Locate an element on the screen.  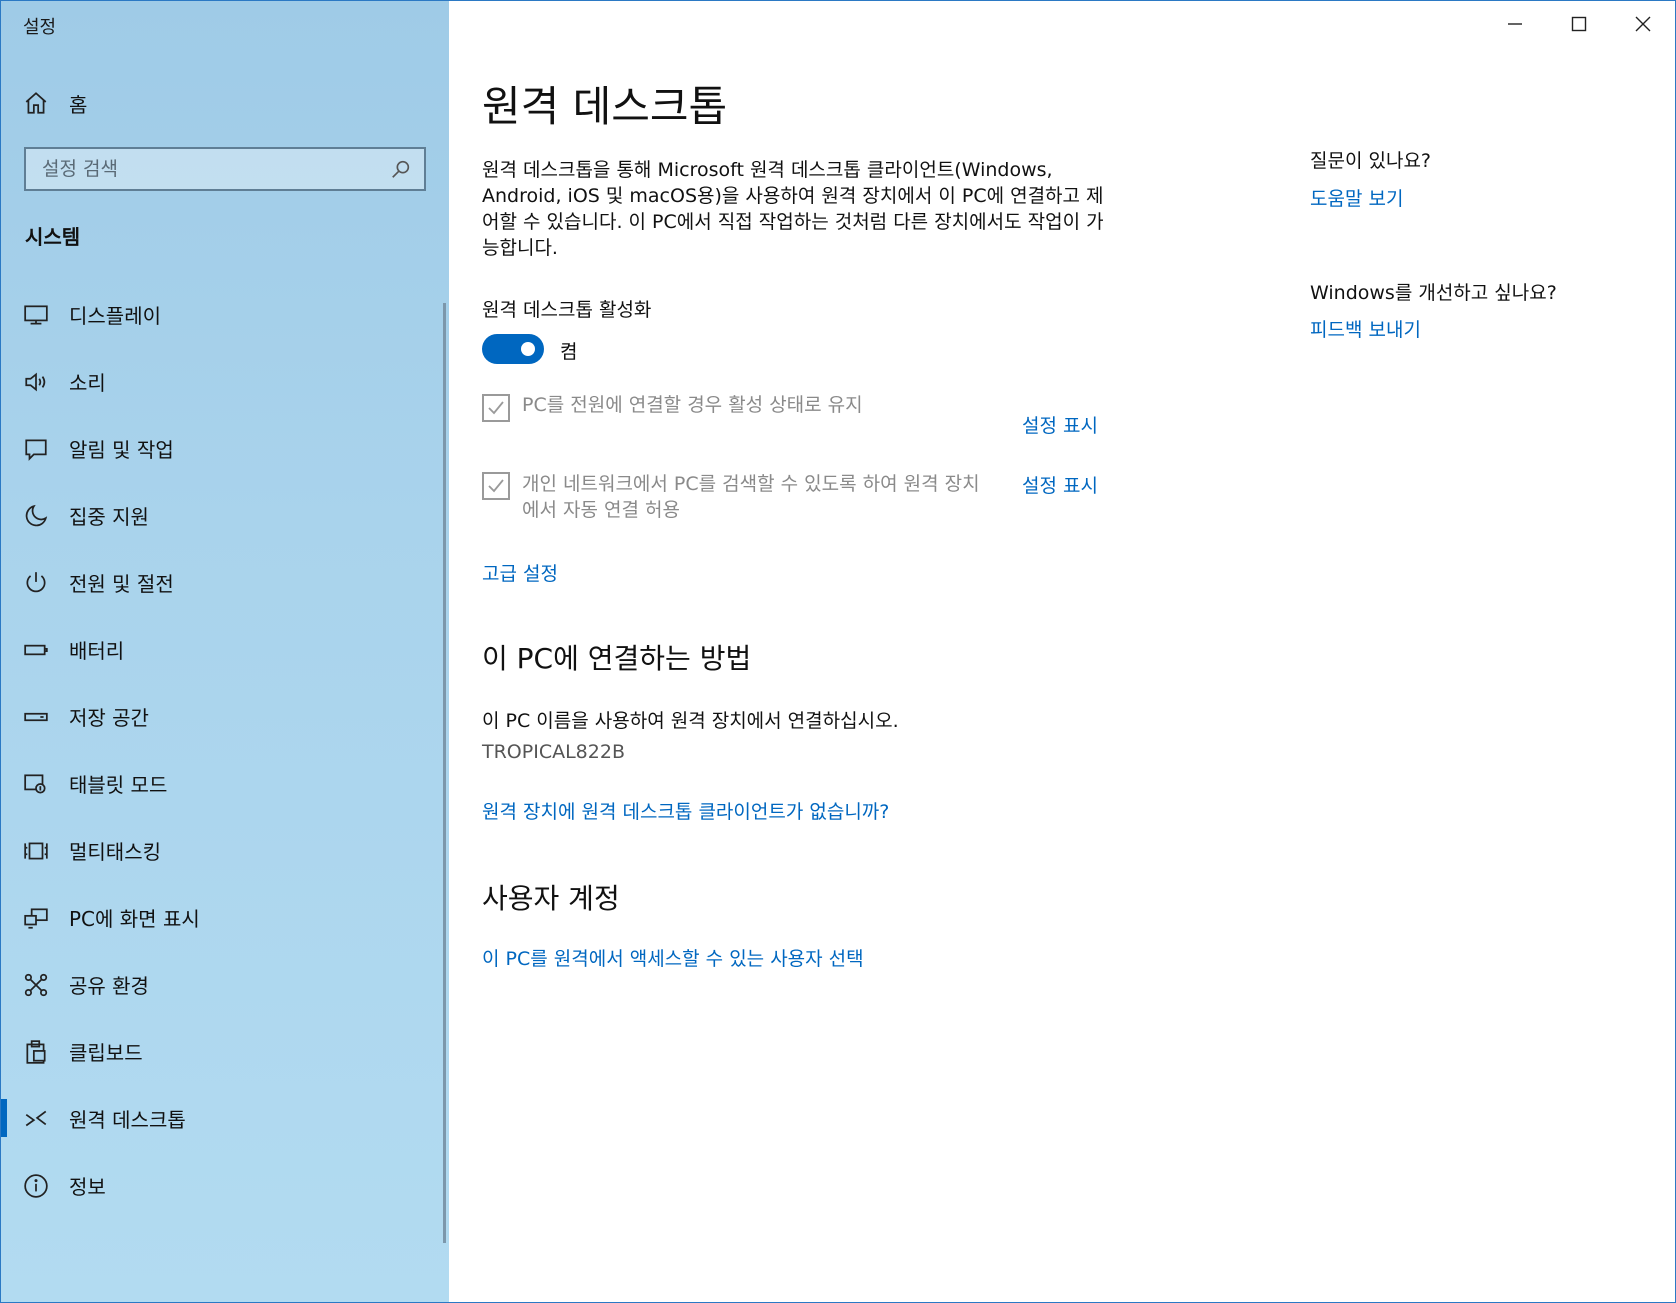
sidebar-item-notifications: 알림 및 작업 is located at coordinates (221, 448).